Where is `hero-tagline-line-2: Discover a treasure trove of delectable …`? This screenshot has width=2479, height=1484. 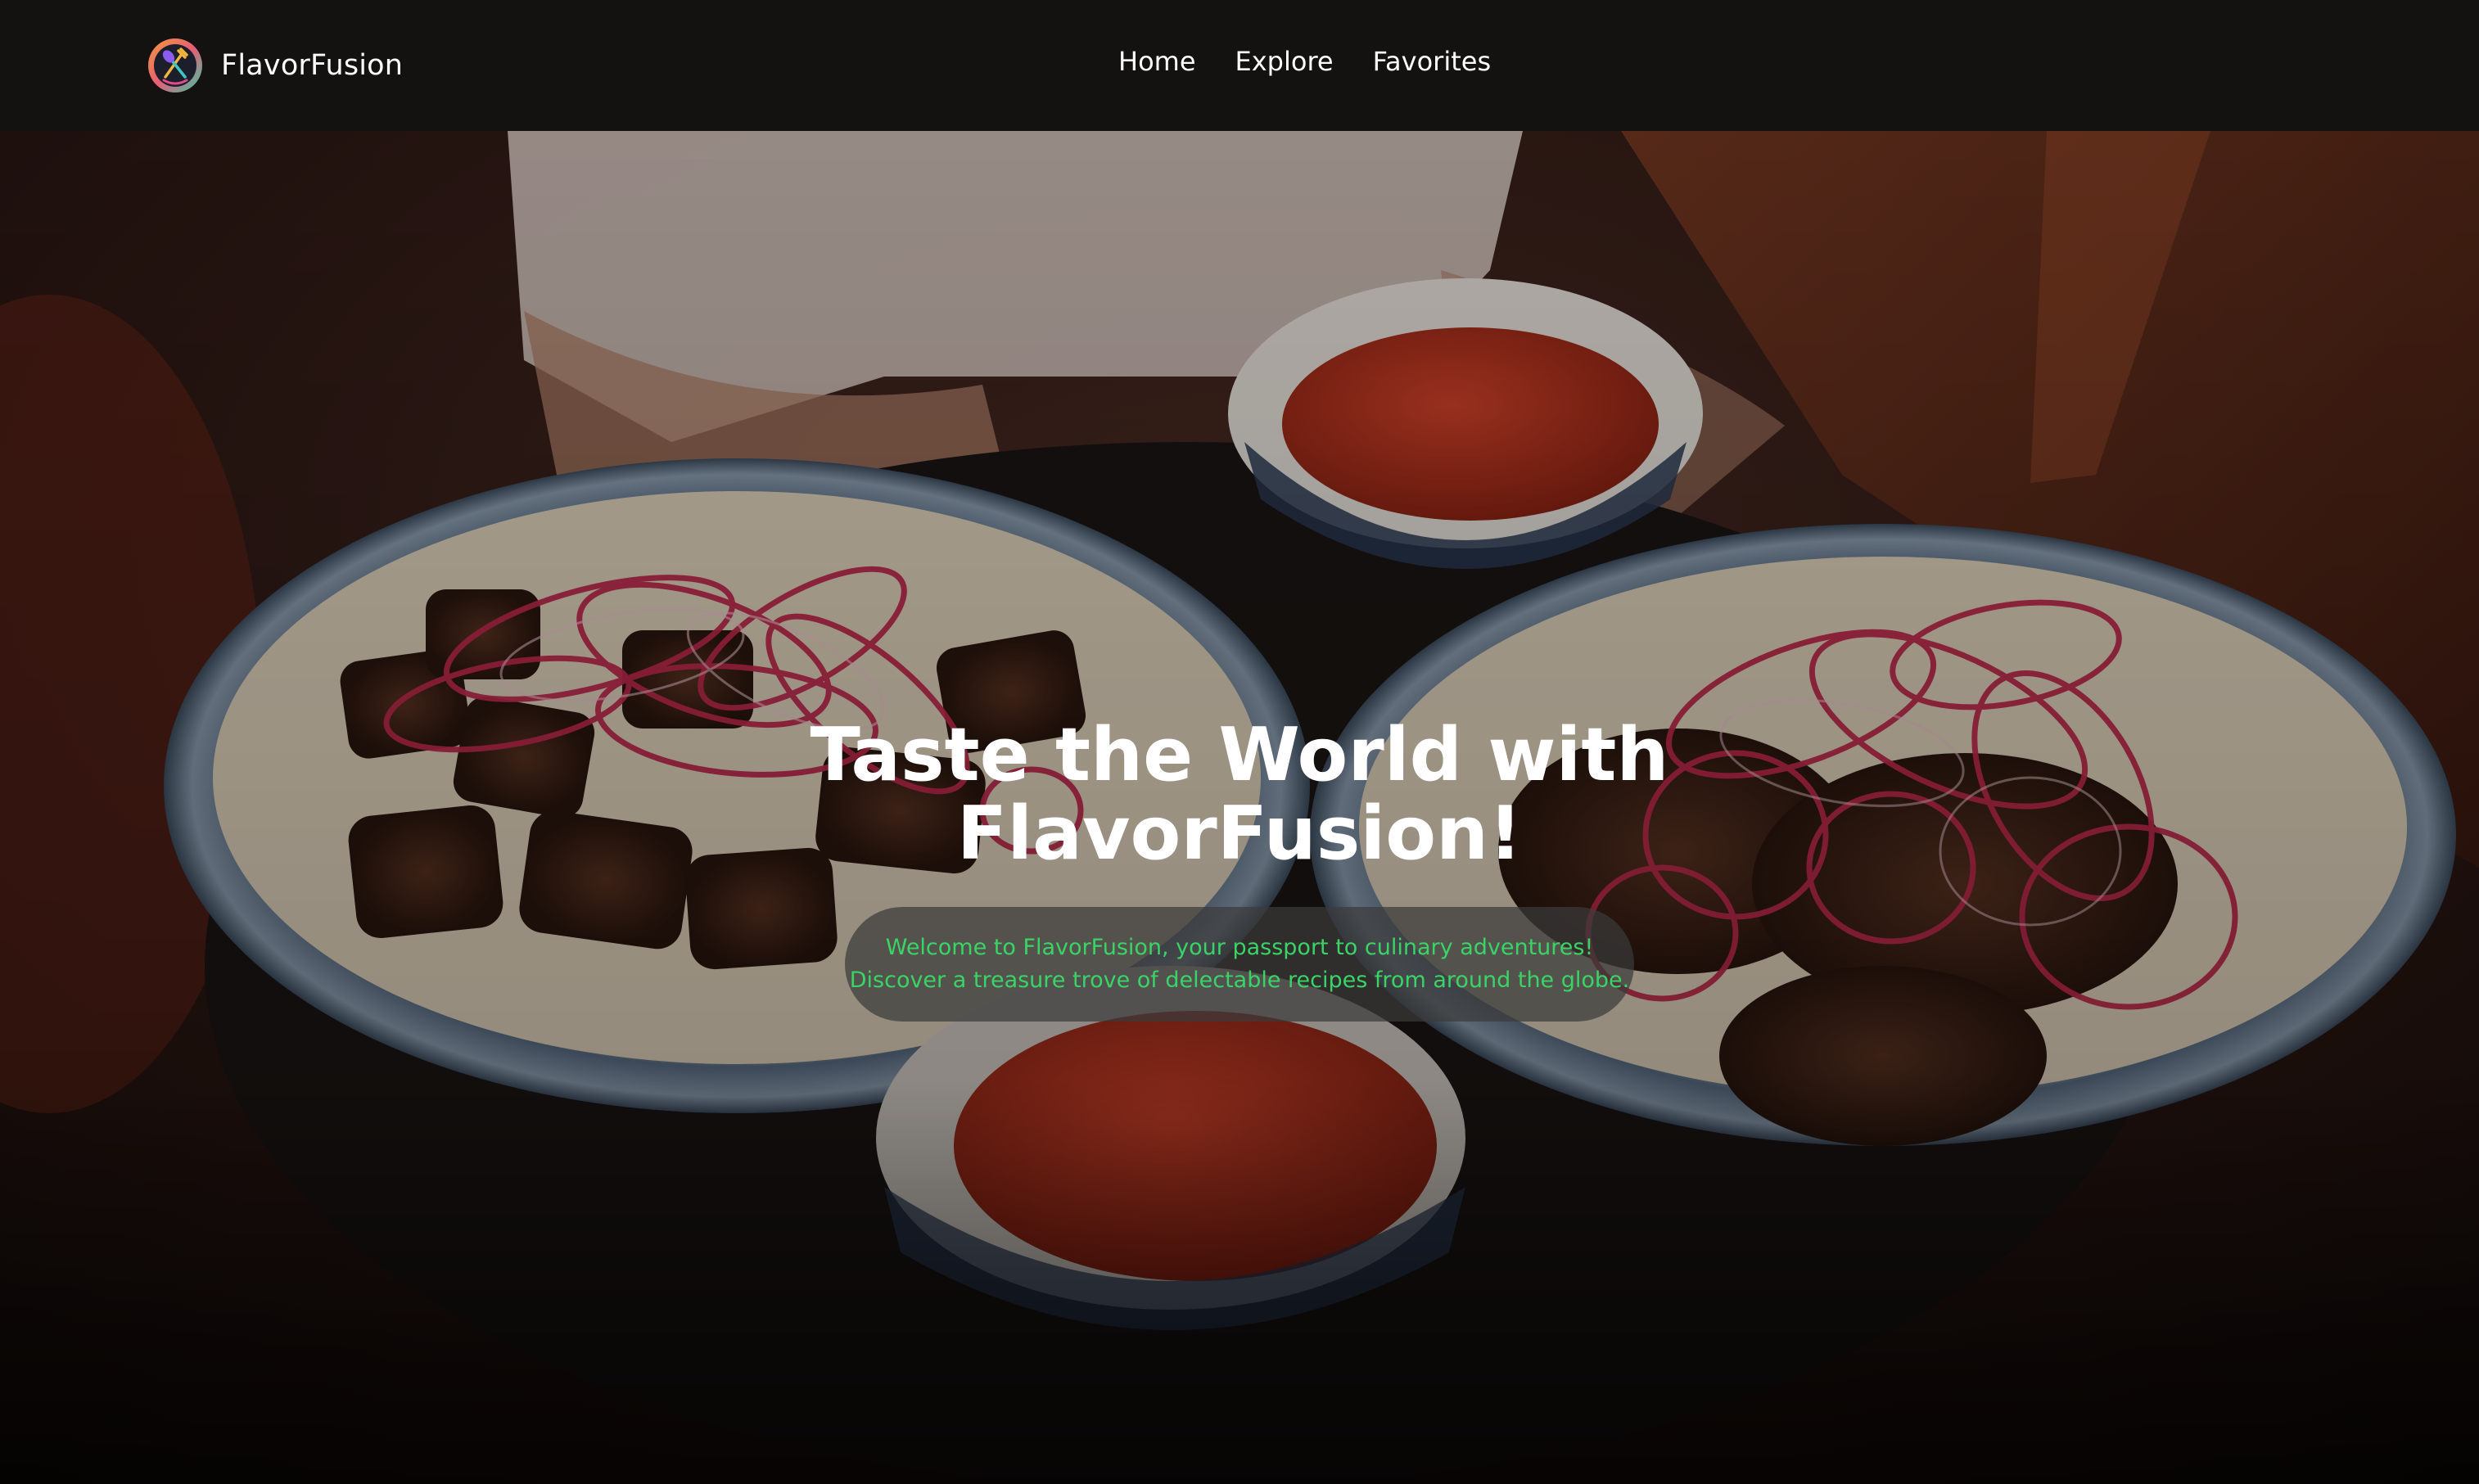 hero-tagline-line-2: Discover a treasure trove of delectable … is located at coordinates (1239, 980).